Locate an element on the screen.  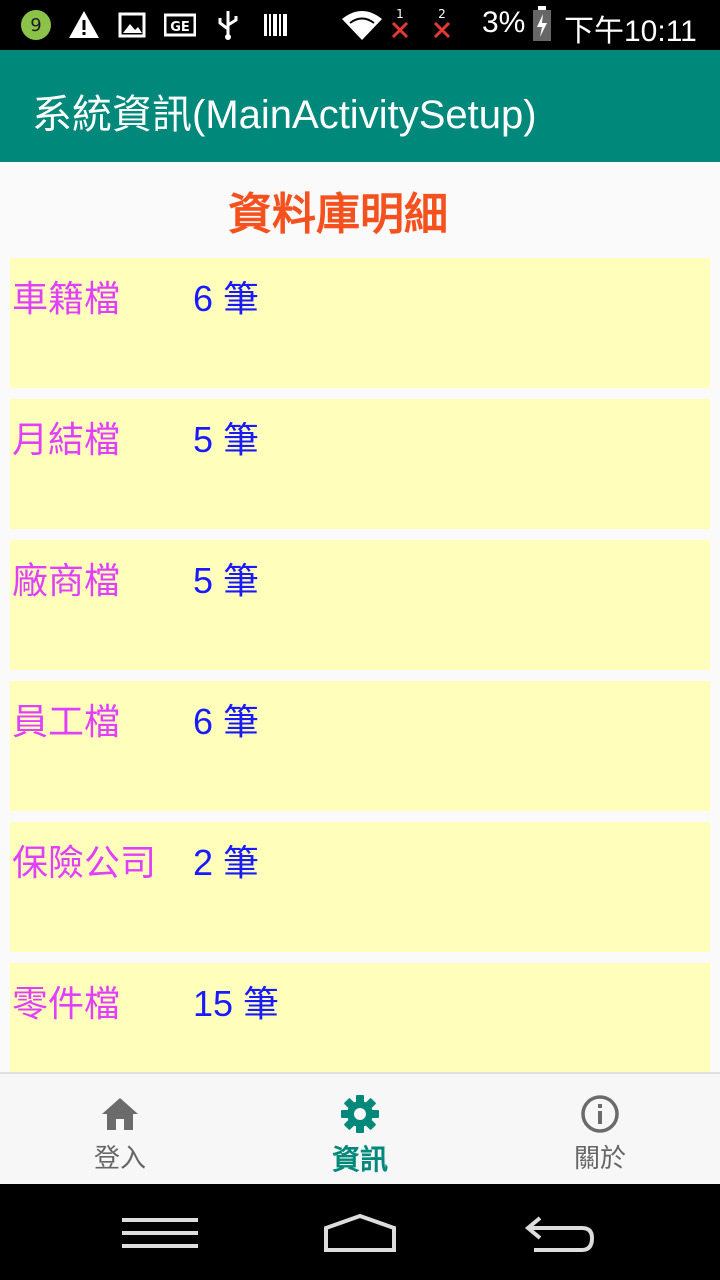
battery-icon is located at coordinates (542, 24).